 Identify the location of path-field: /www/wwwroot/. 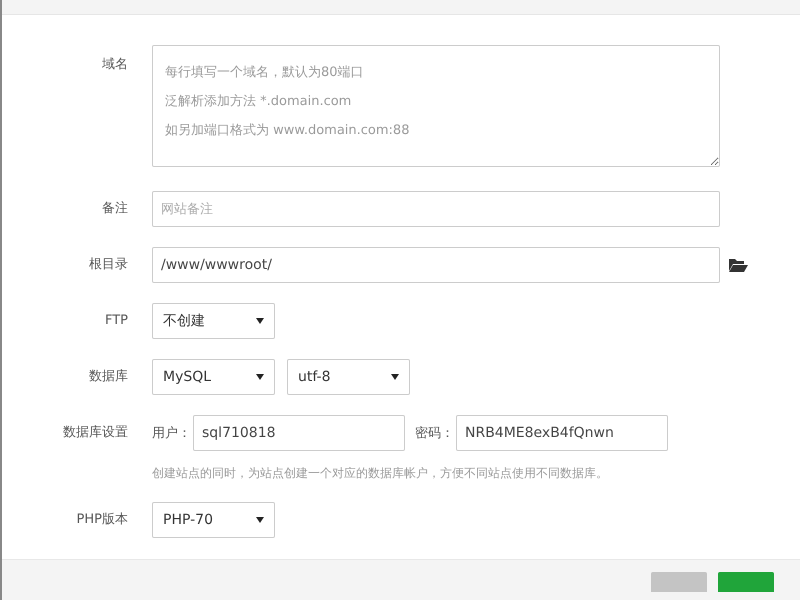
(436, 265).